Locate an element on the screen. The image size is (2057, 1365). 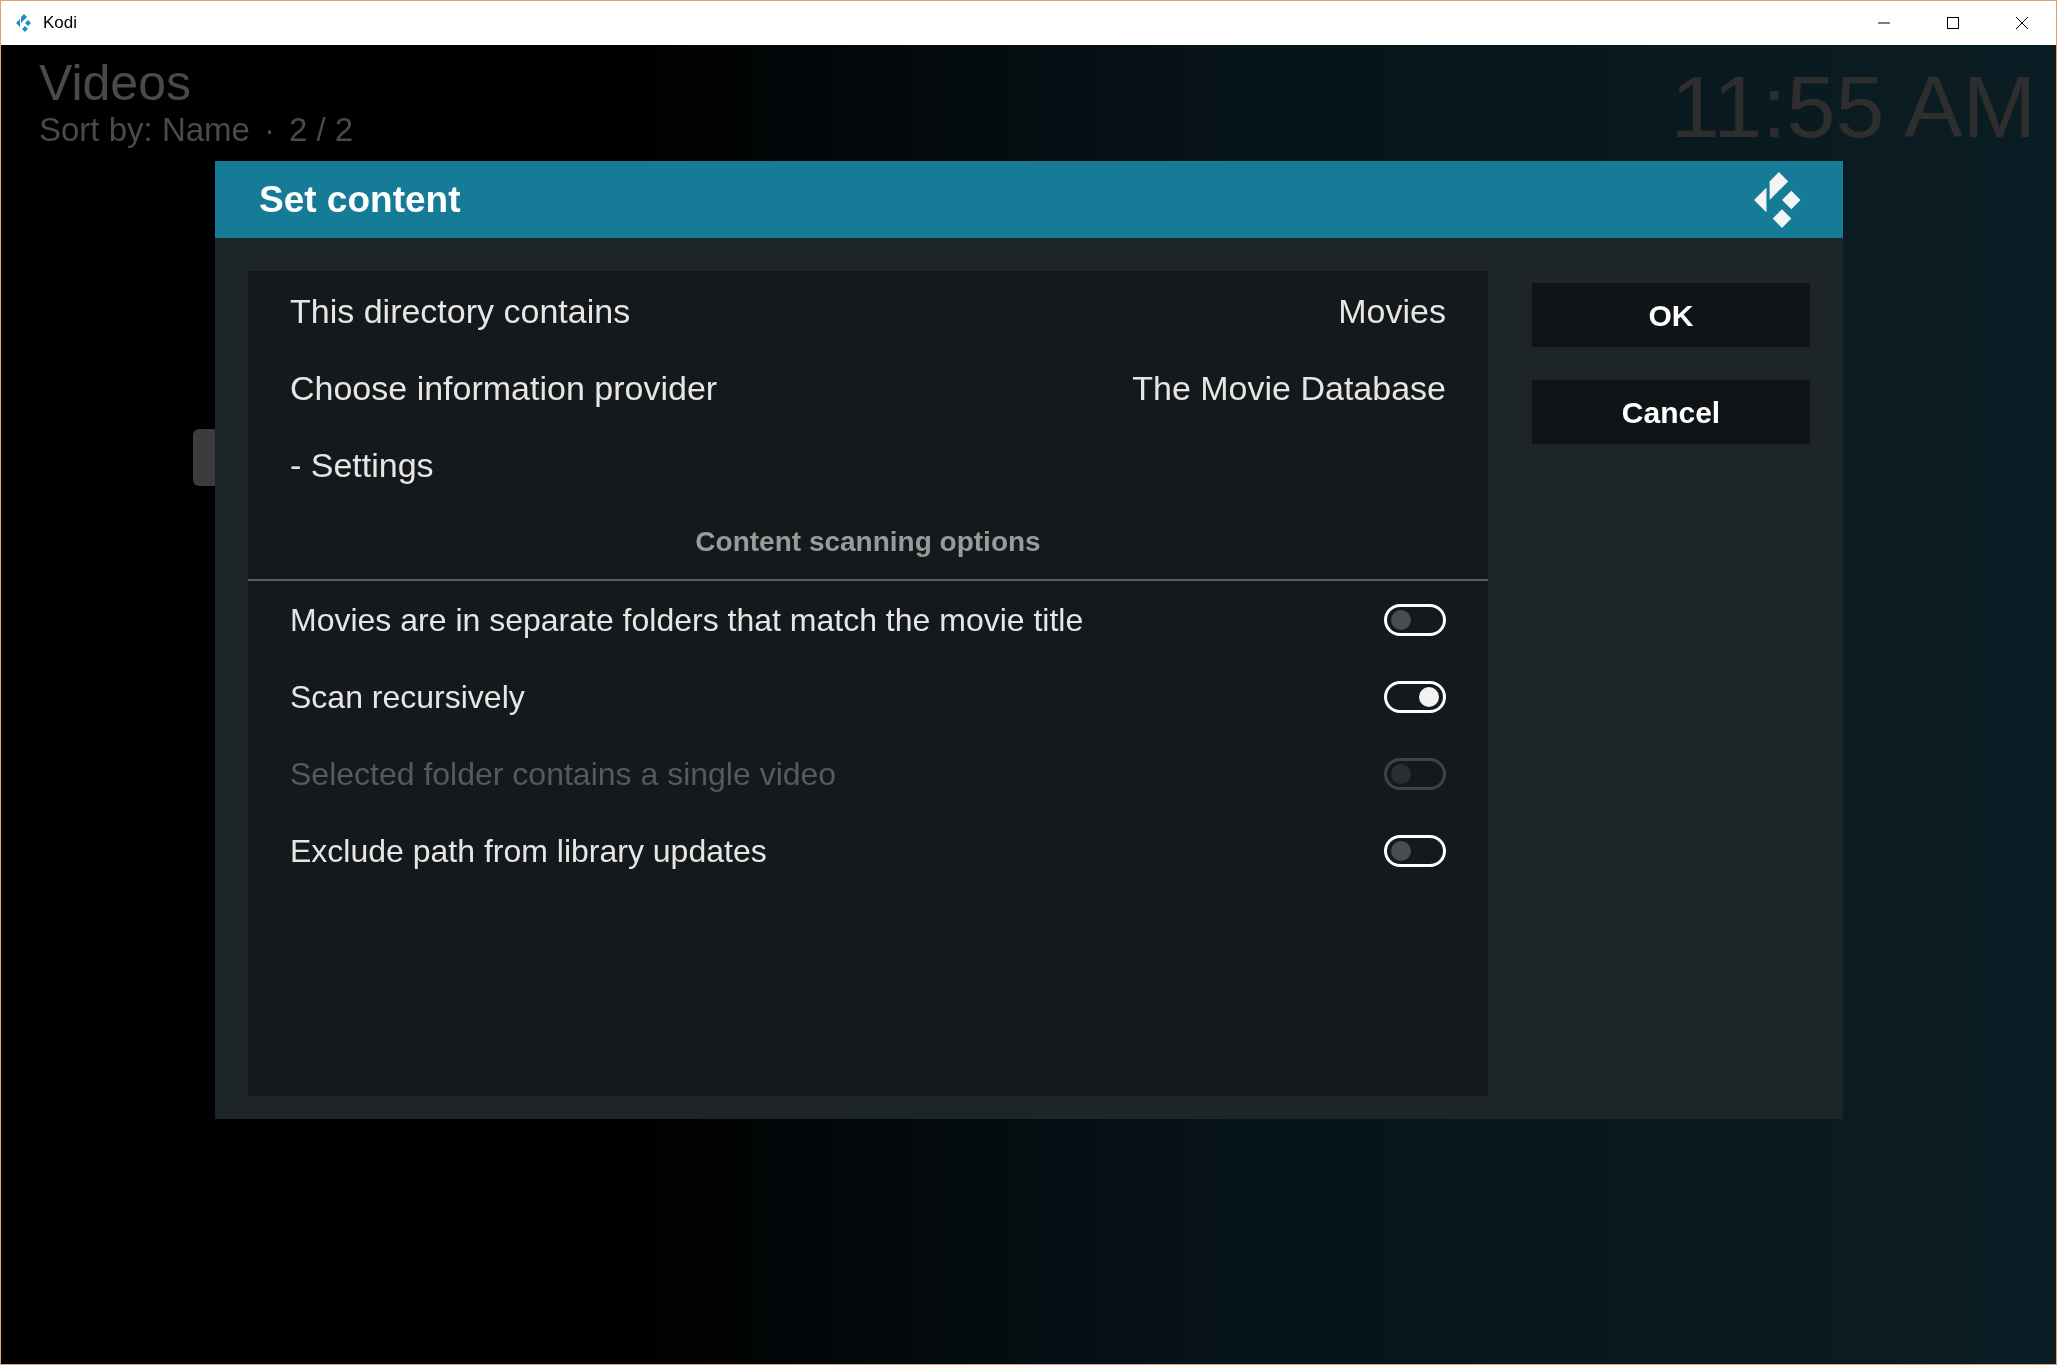
setting-row: Choose information provider The Movie Database is located at coordinates (868, 388).